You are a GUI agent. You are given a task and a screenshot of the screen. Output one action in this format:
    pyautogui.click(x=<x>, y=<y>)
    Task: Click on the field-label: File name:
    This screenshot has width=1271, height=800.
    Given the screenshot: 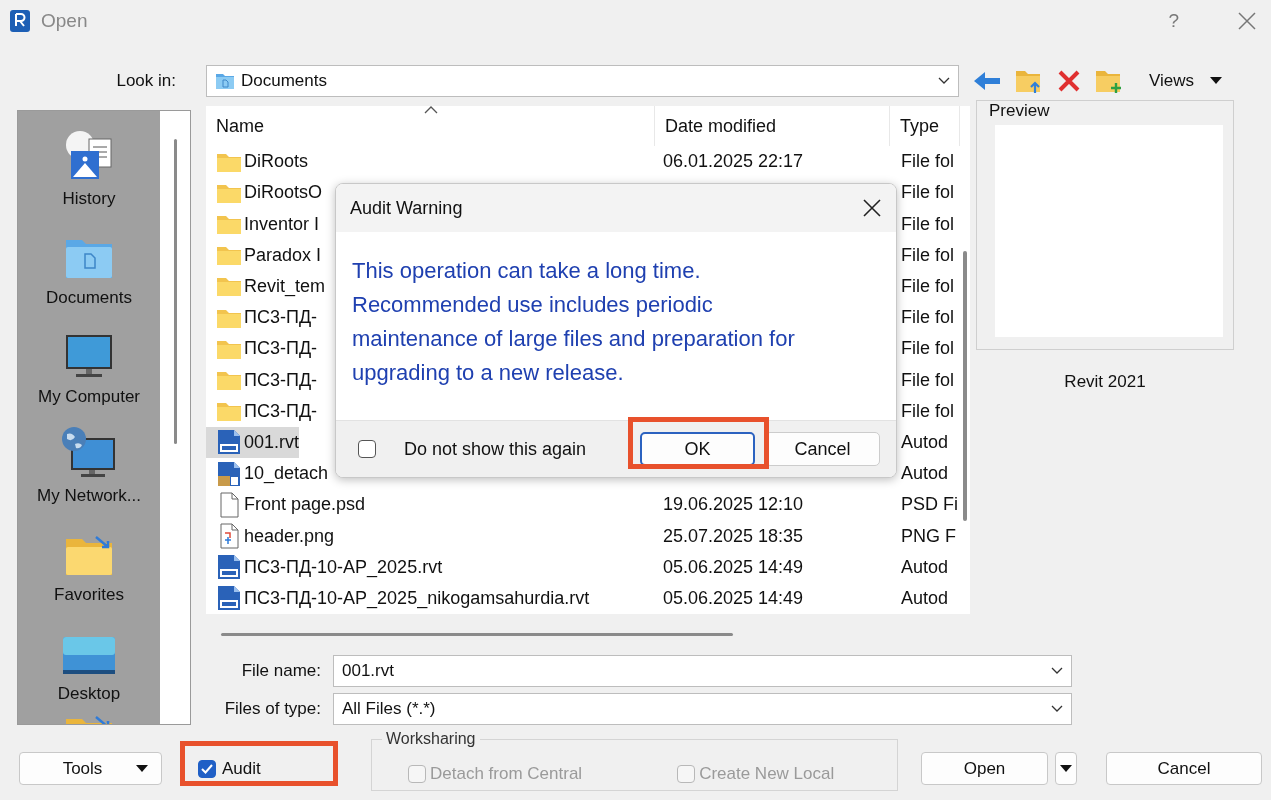 What is the action you would take?
    pyautogui.click(x=280, y=670)
    